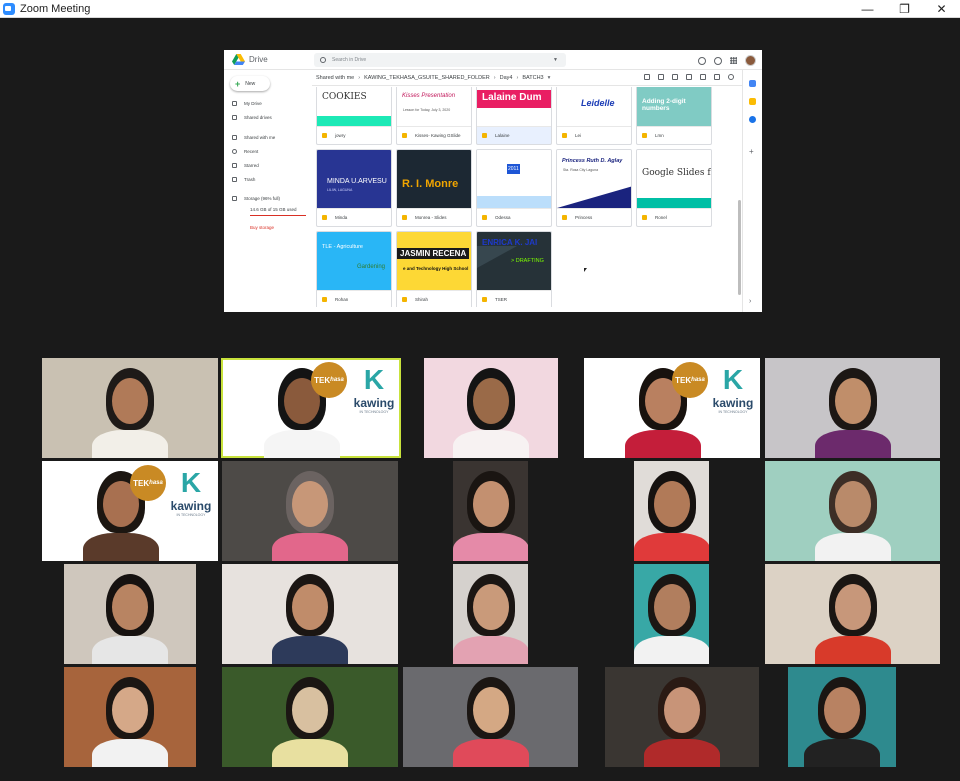  Describe the element at coordinates (867, 9) in the screenshot. I see `minimize-button: —` at that location.